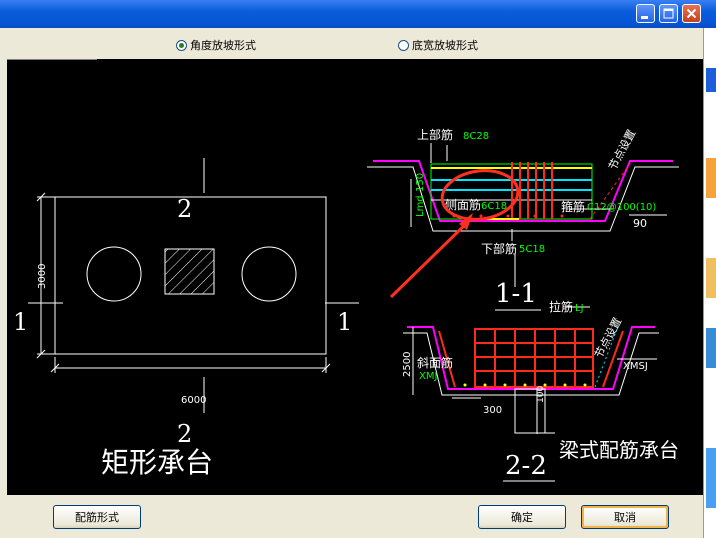 Image resolution: width=716 pixels, height=538 pixels. What do you see at coordinates (407, 364) in the screenshot?
I see `section-2-height: 2500` at bounding box center [407, 364].